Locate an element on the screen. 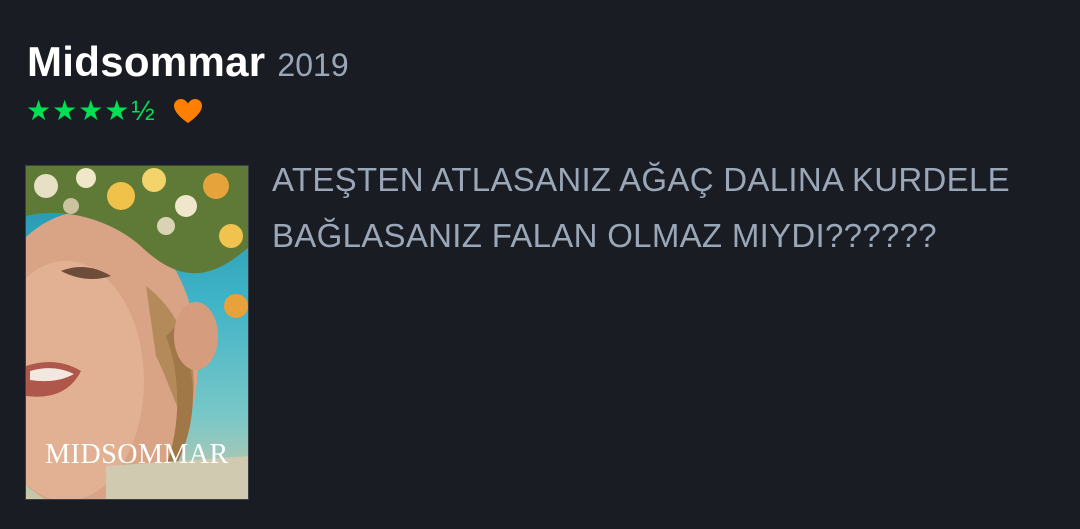 This screenshot has height=529, width=1080. film-header: Midsommar 2019 is located at coordinates (188, 62).